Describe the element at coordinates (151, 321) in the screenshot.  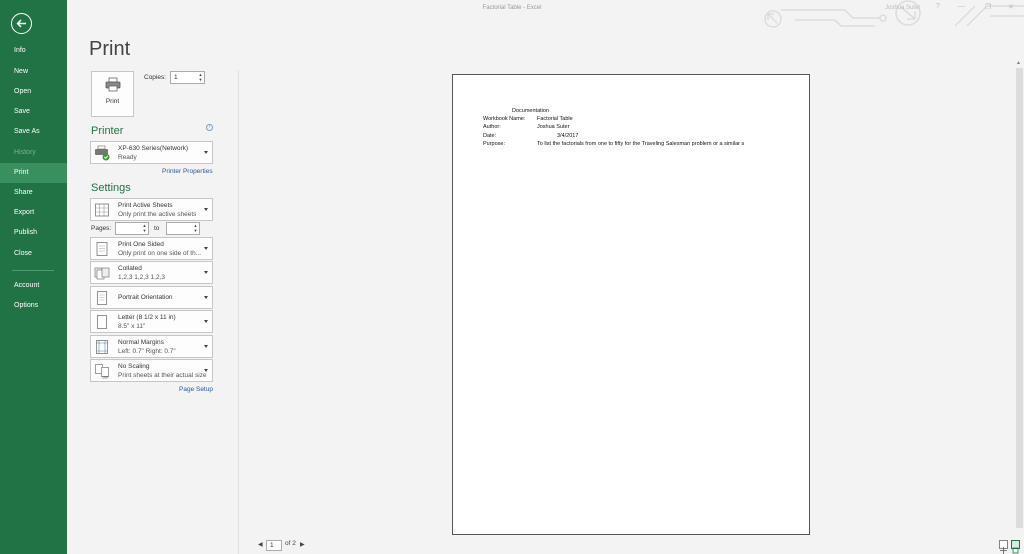
I see `paper-size-select: Letter (8 1/2 x 11 in) 8.5" x 11"` at that location.